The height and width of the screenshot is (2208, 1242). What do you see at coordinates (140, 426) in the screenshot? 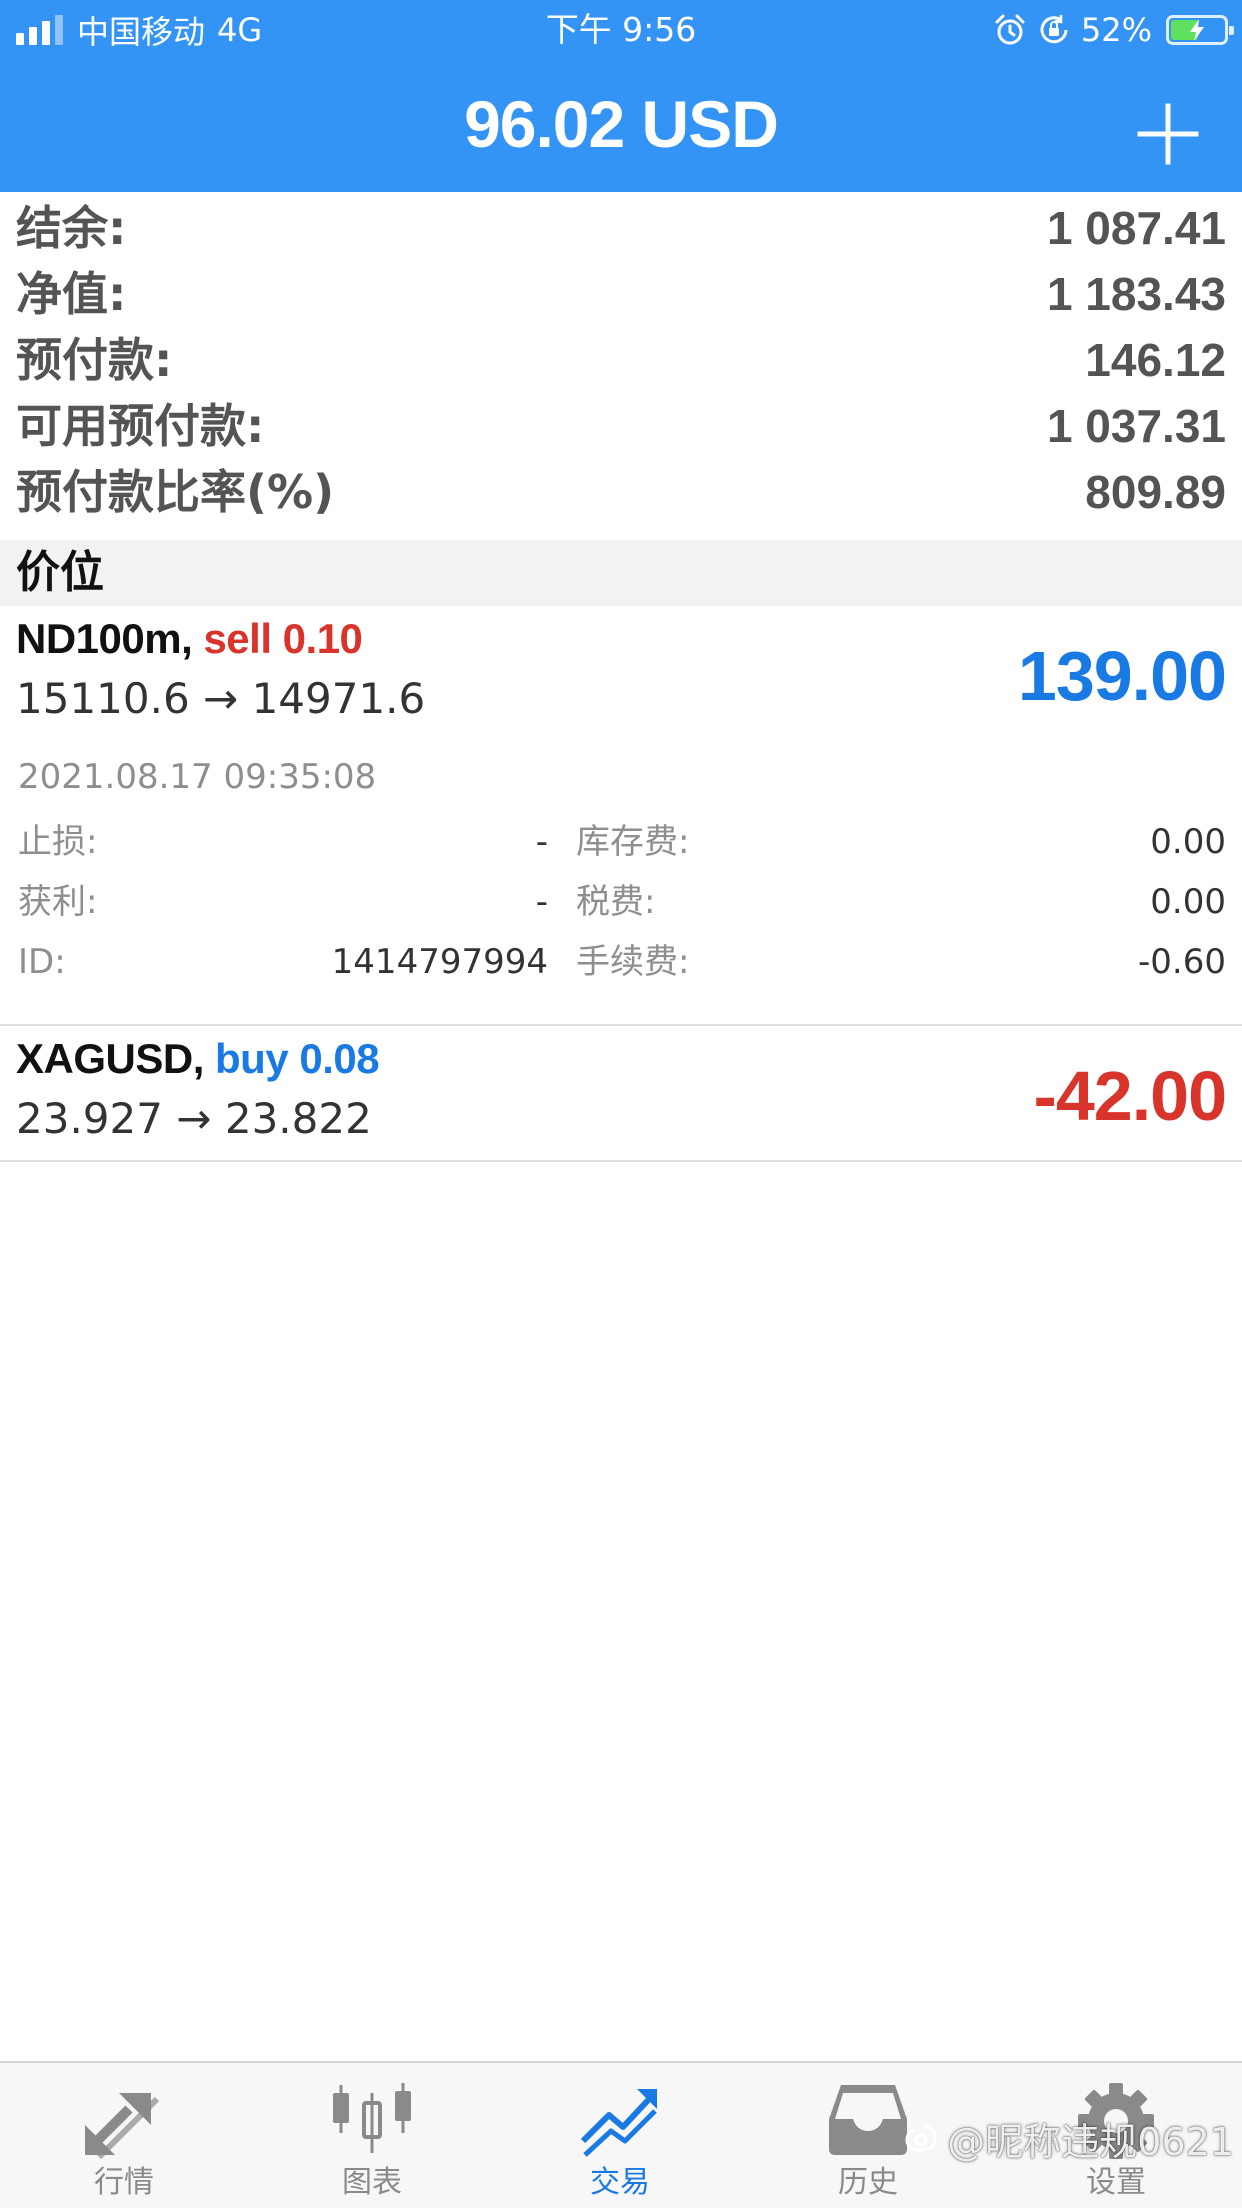
I see `free-margin-label: 可用预付款:` at bounding box center [140, 426].